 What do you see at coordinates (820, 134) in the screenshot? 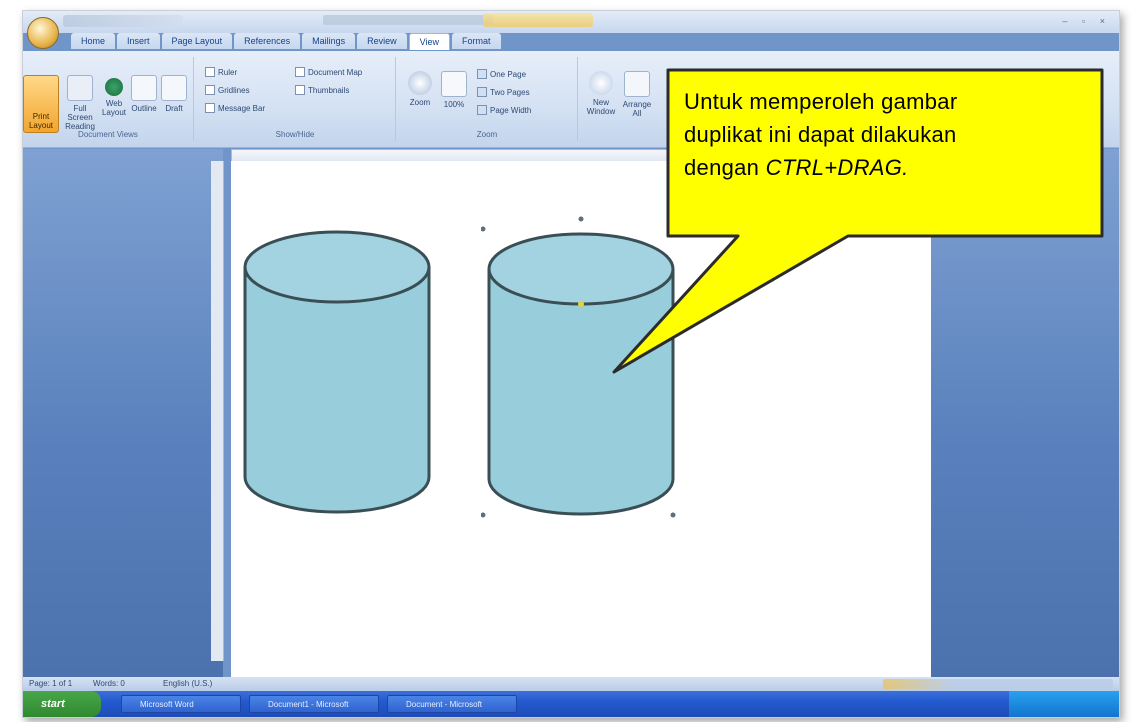
I see `callout-line-2: duplikat ini dapat dilakukan` at bounding box center [820, 134].